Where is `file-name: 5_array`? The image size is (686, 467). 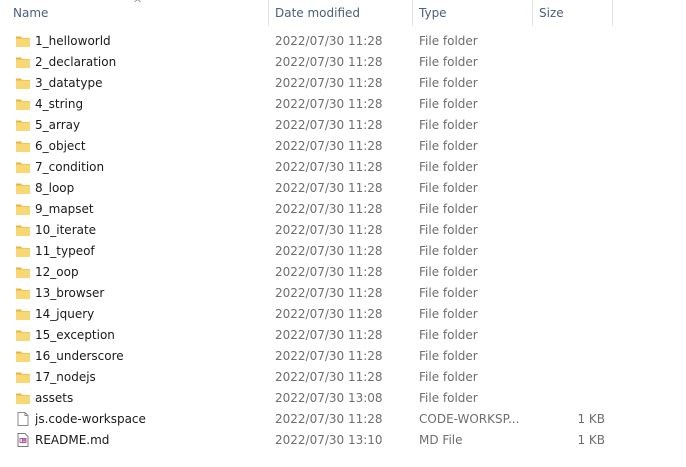
file-name: 5_array is located at coordinates (58, 125).